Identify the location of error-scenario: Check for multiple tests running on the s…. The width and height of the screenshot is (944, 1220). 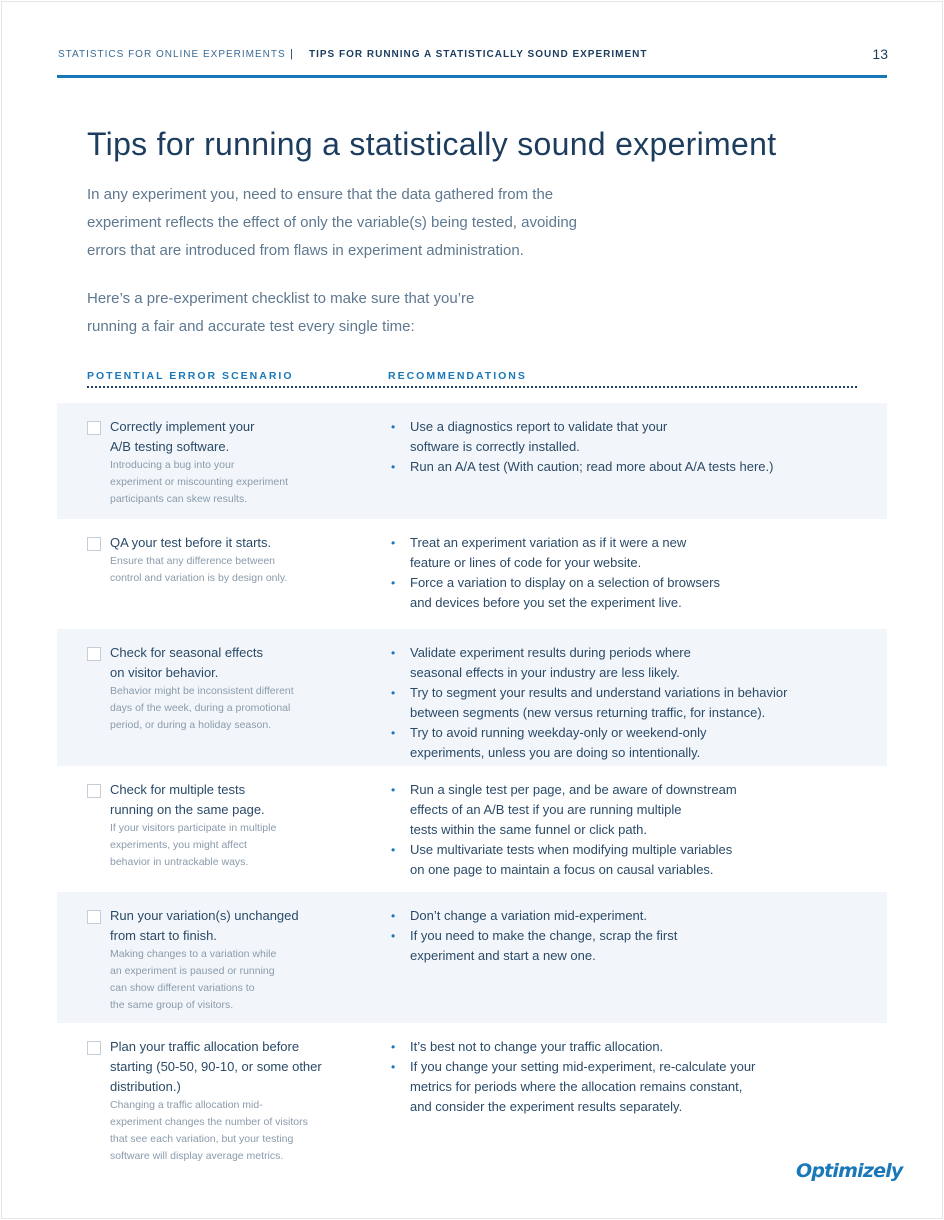
(227, 825).